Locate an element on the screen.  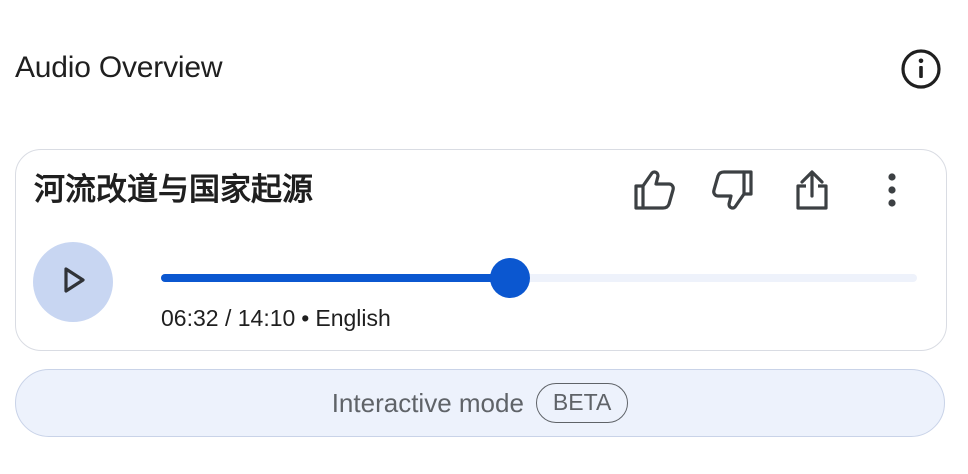
info-icon is located at coordinates (921, 69).